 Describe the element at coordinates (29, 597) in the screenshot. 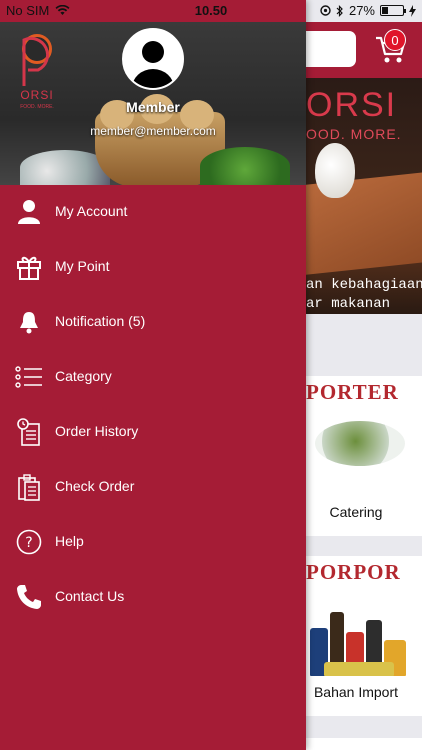

I see `phone-icon` at that location.